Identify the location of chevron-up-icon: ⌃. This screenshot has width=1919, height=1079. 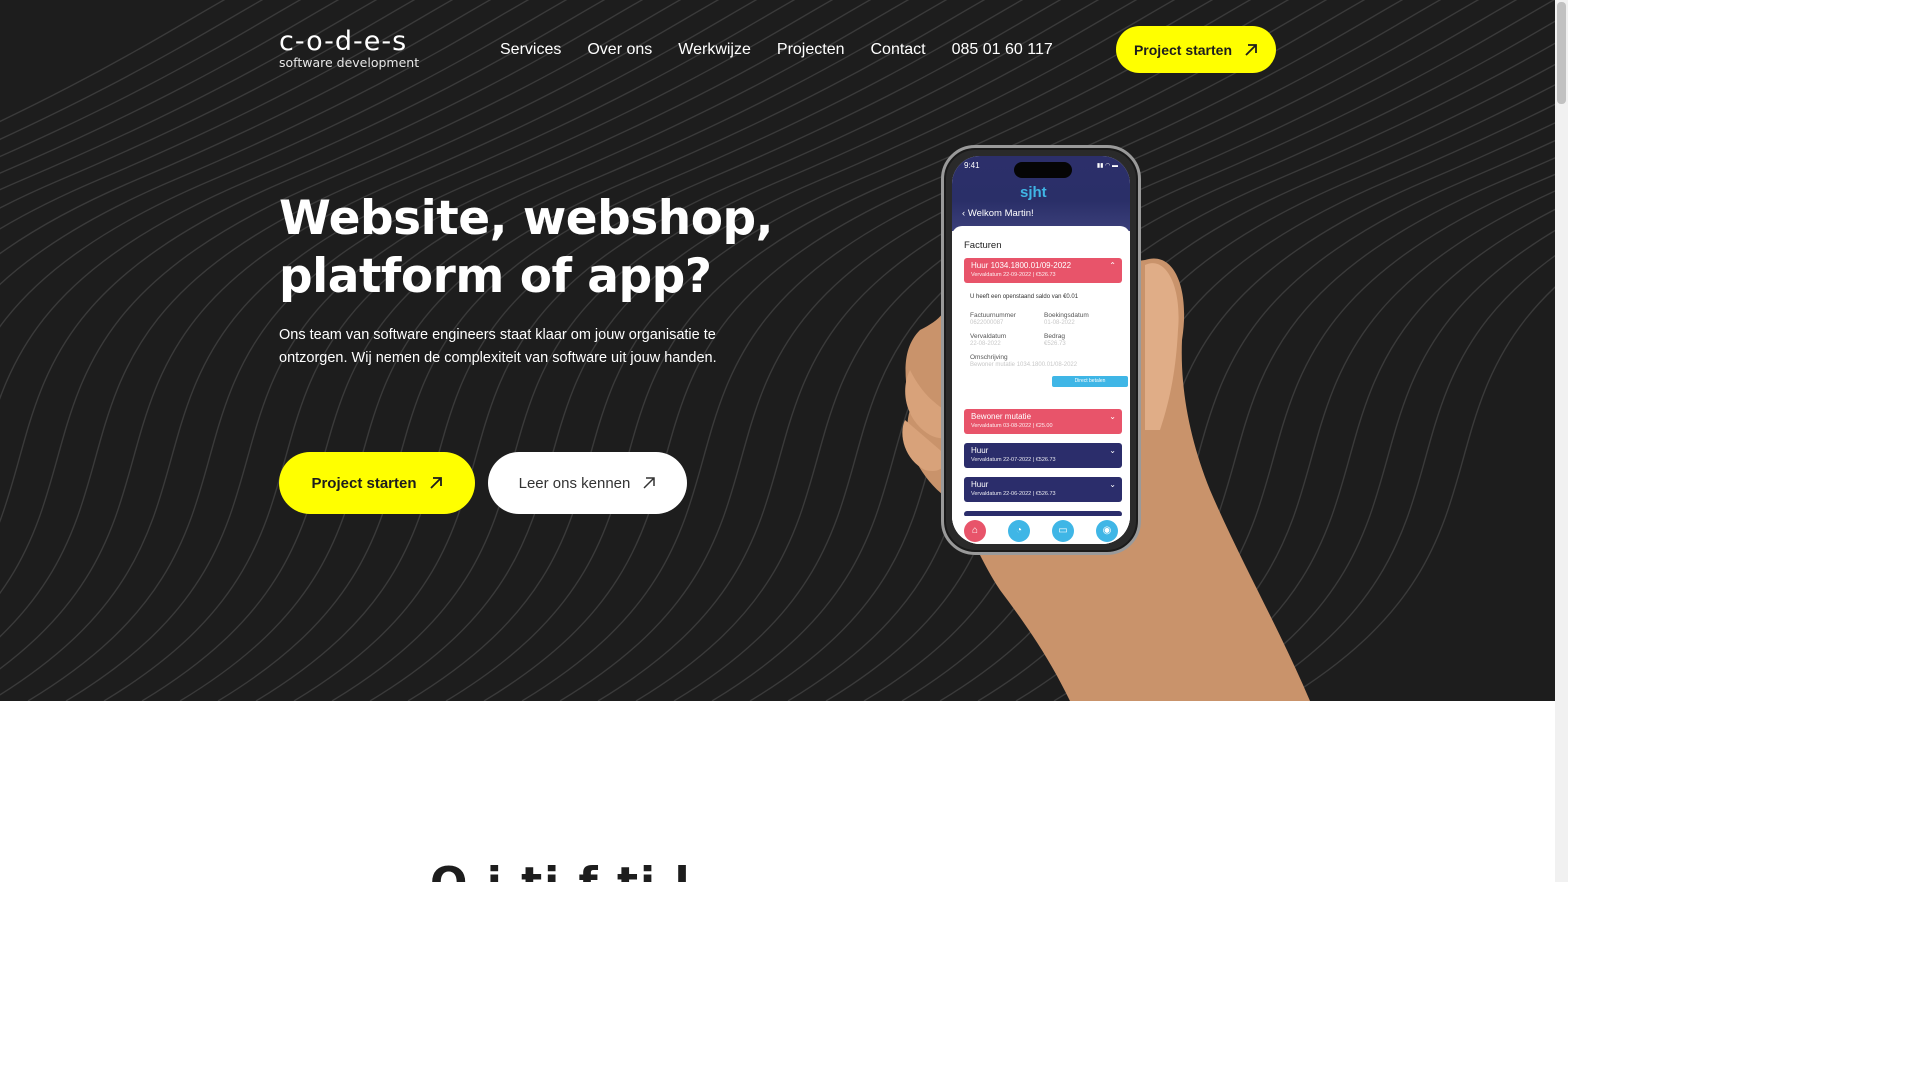
(1112, 265).